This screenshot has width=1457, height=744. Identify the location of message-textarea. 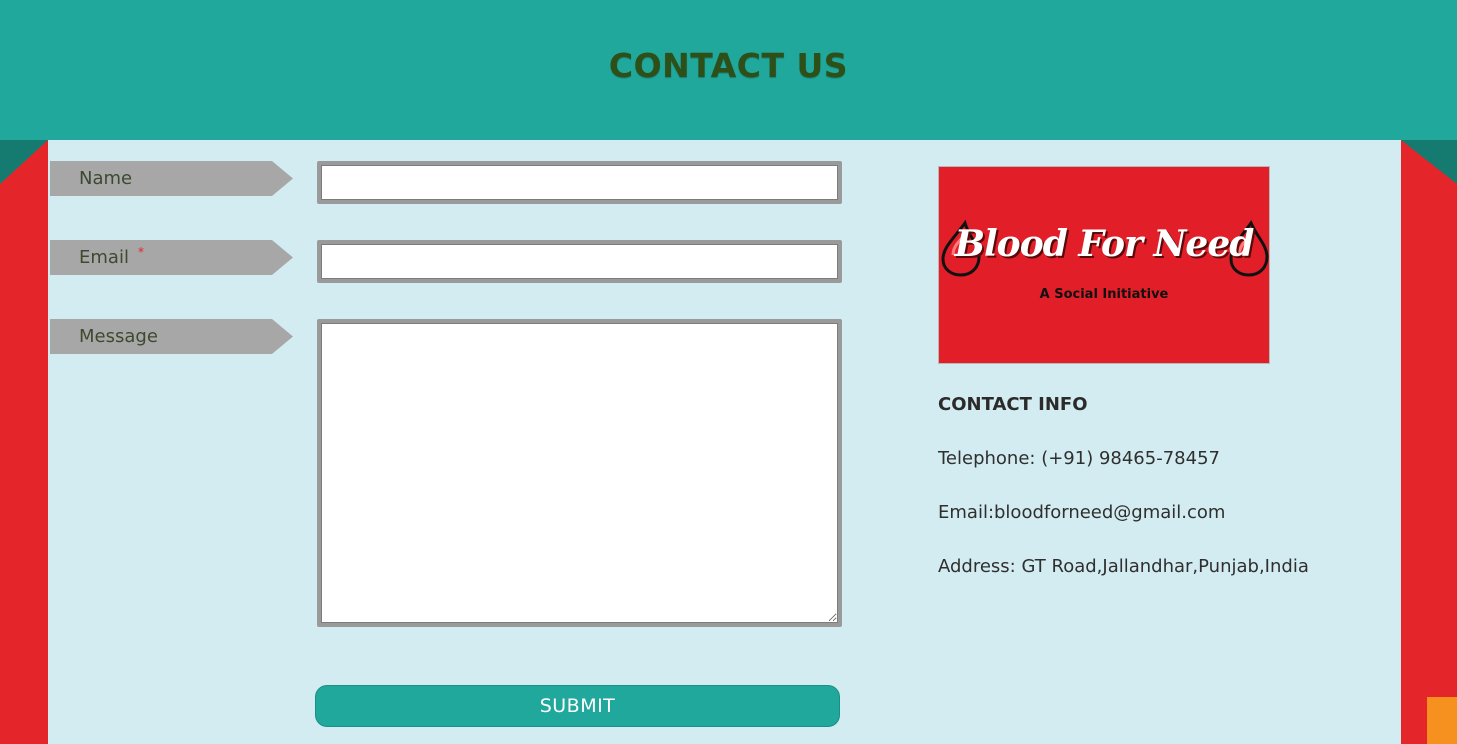
(579, 473).